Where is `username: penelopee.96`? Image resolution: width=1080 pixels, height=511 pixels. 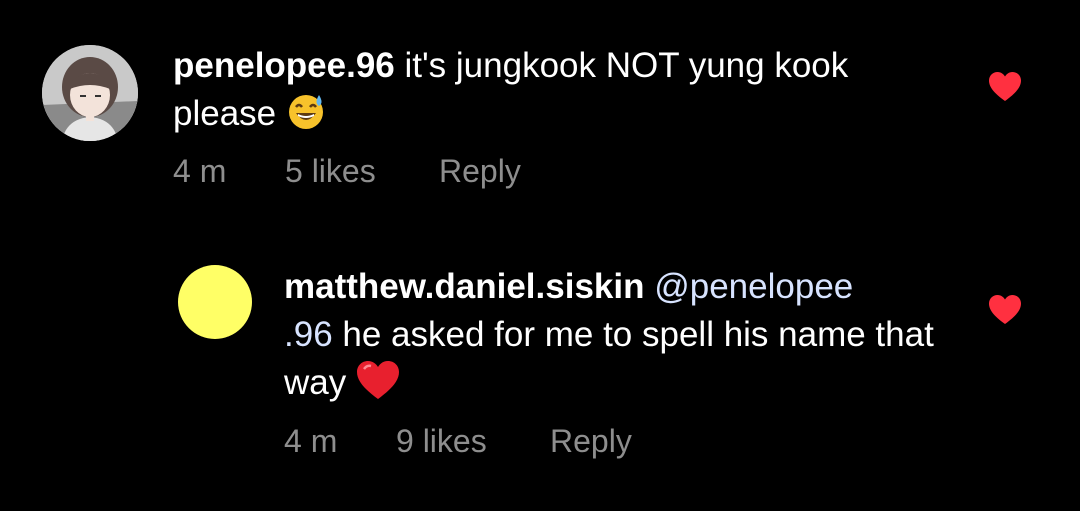 username: penelopee.96 is located at coordinates (284, 65).